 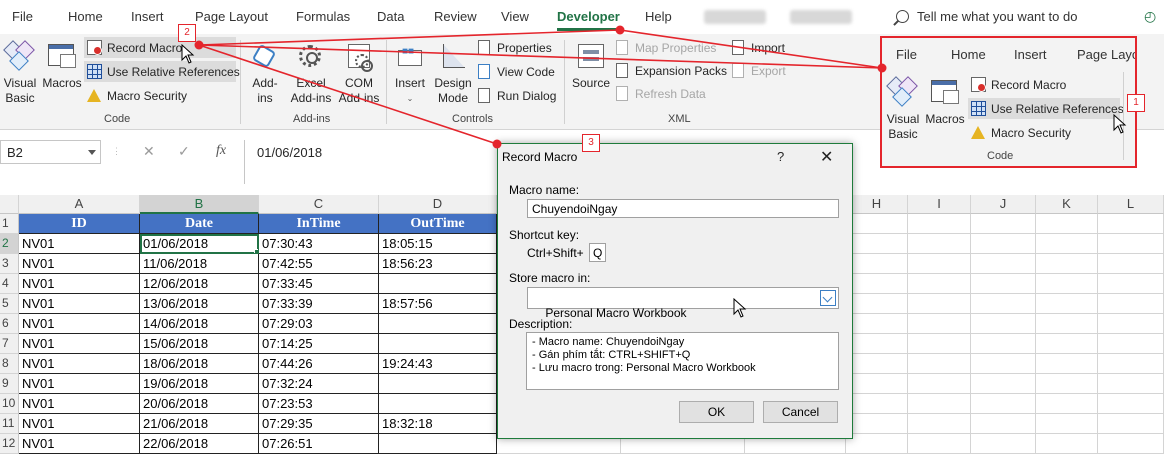 What do you see at coordinates (199, 244) in the screenshot?
I see `active-cell: 01/06/2018` at bounding box center [199, 244].